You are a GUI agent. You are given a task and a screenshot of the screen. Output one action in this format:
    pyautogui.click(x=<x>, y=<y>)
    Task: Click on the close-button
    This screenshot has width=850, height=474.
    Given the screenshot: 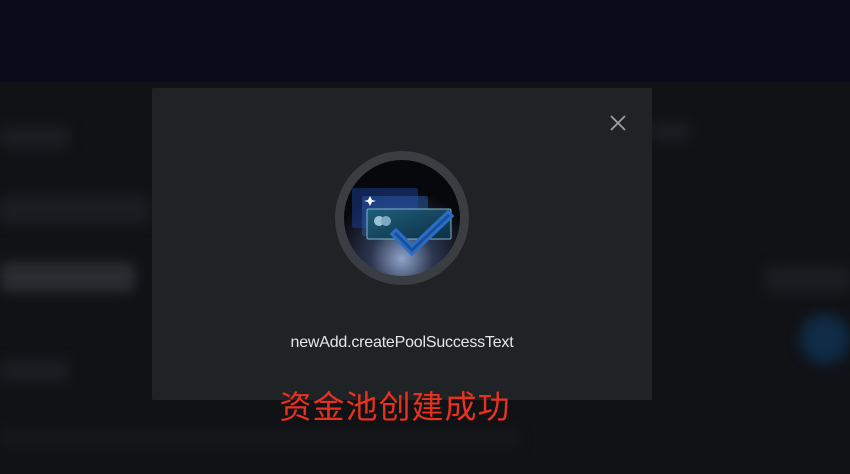 What is the action you would take?
    pyautogui.click(x=618, y=123)
    